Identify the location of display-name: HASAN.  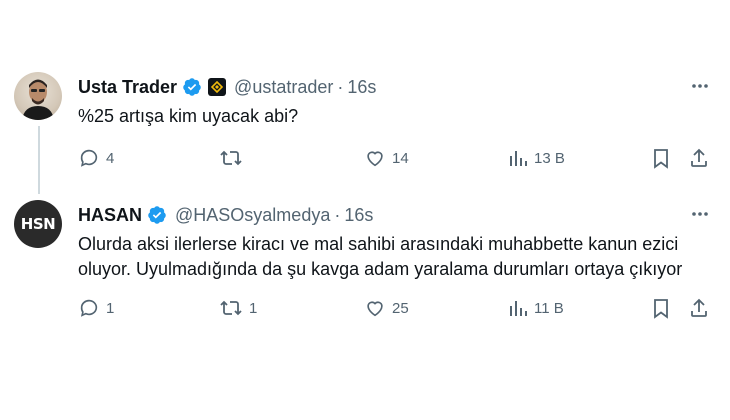
(110, 215).